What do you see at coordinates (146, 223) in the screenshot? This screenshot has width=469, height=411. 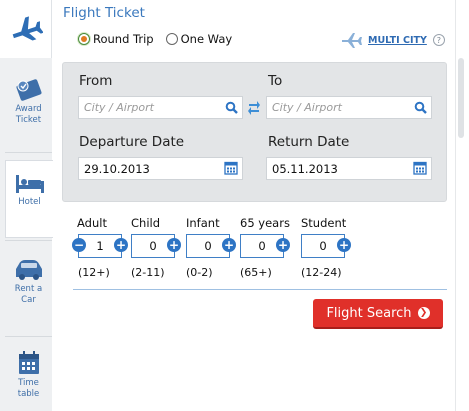 I see `passenger-label: Child` at bounding box center [146, 223].